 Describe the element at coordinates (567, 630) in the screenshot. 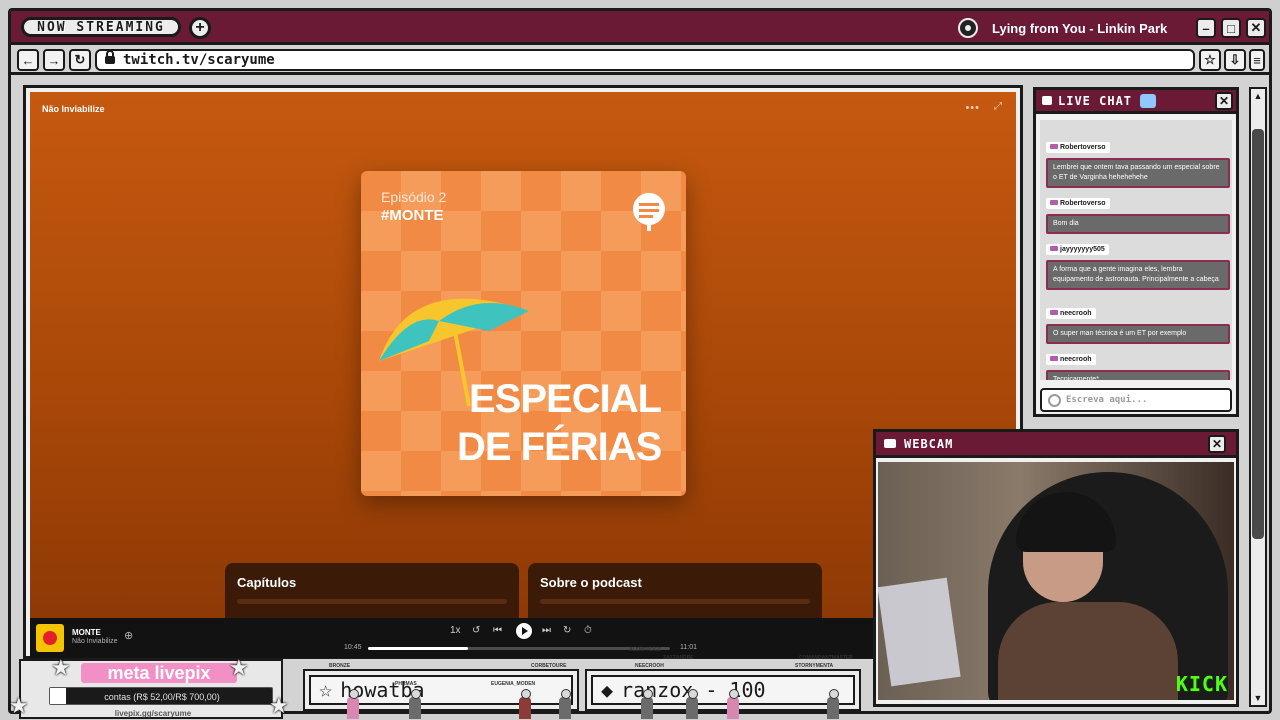

I see `forward-15-icon: ↻` at that location.